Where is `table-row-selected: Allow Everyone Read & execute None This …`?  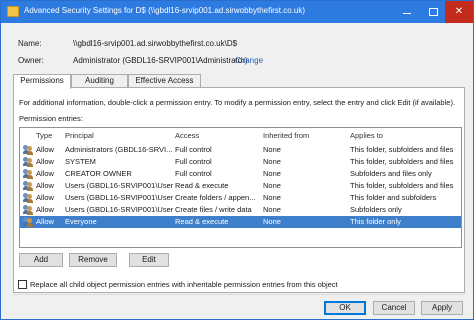
table-row-selected: Allow Everyone Read & execute None This … is located at coordinates (240, 222).